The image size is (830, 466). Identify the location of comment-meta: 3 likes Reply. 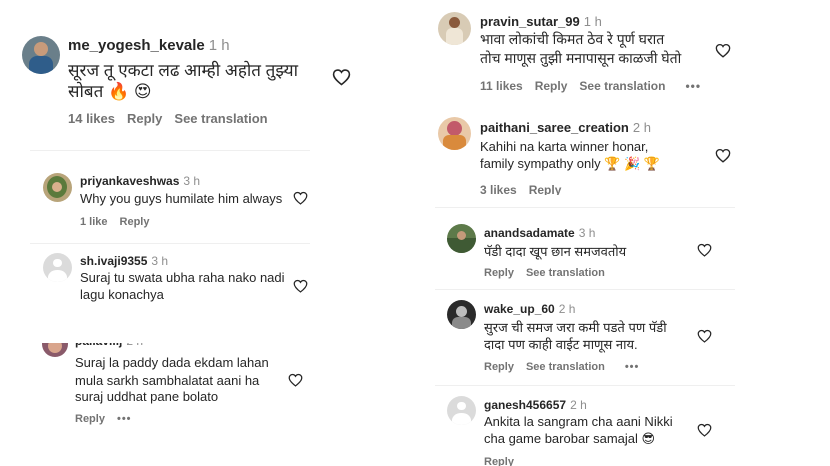
(526, 189).